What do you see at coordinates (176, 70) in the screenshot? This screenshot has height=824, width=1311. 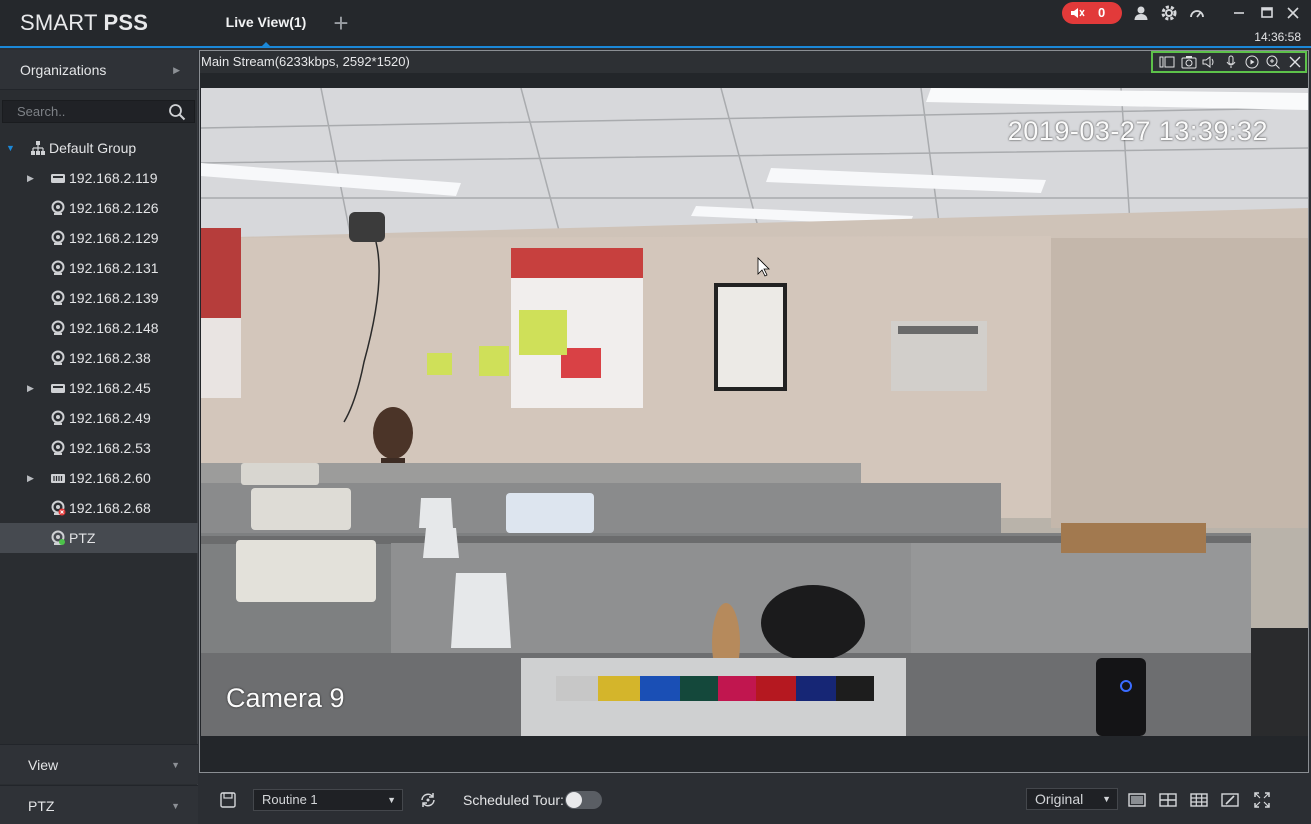 I see `chevron-right-icon: ▶` at bounding box center [176, 70].